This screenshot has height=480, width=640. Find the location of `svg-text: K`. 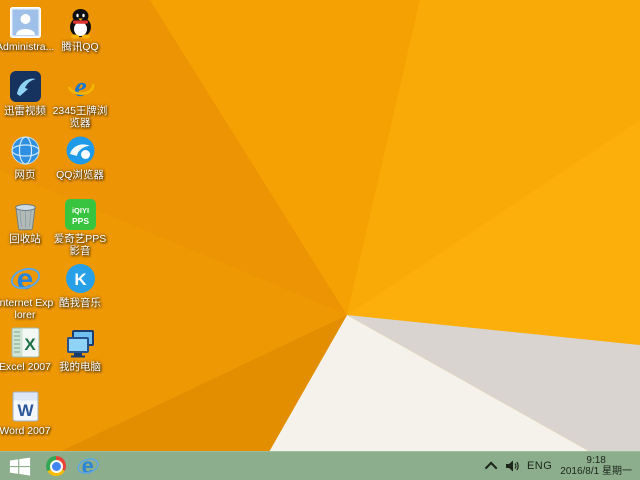

svg-text: K is located at coordinates (80, 279).